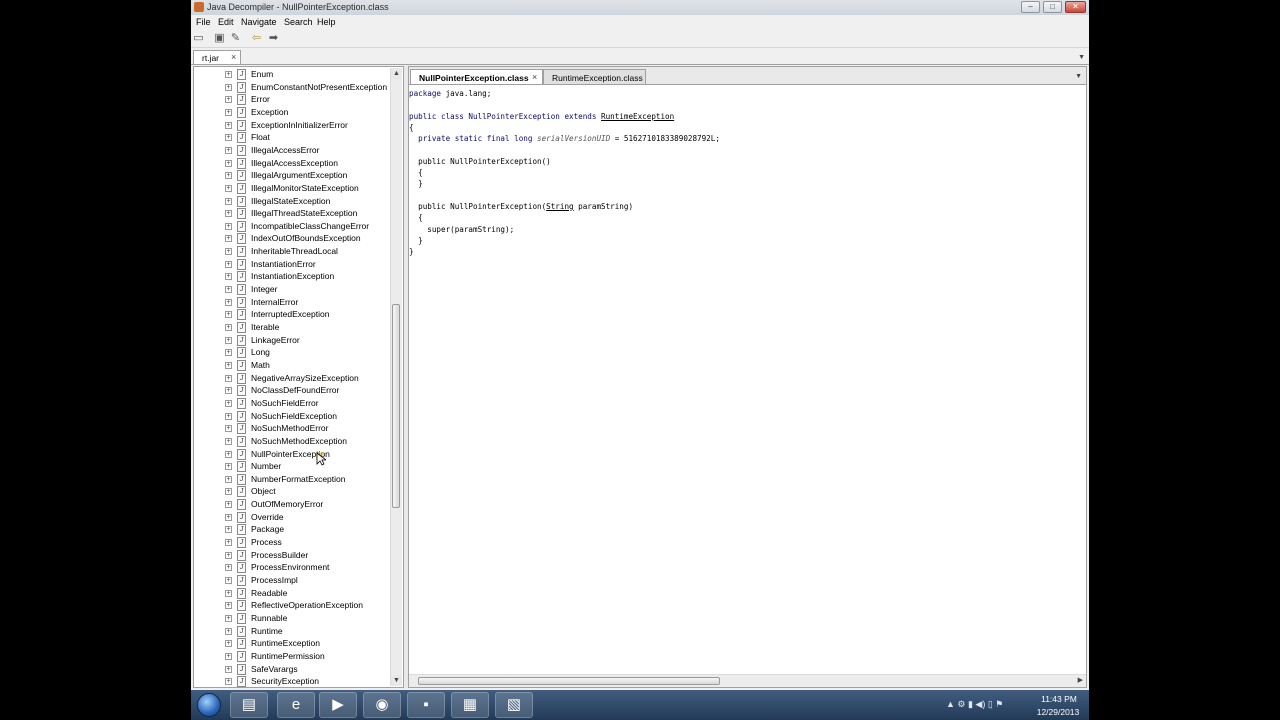 This screenshot has width=1280, height=720. I want to click on tree-item: + J Object, so click(294, 492).